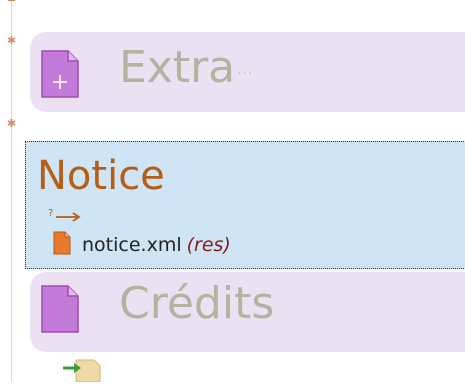  Describe the element at coordinates (132, 245) in the screenshot. I see `file-name: notice.xml` at that location.